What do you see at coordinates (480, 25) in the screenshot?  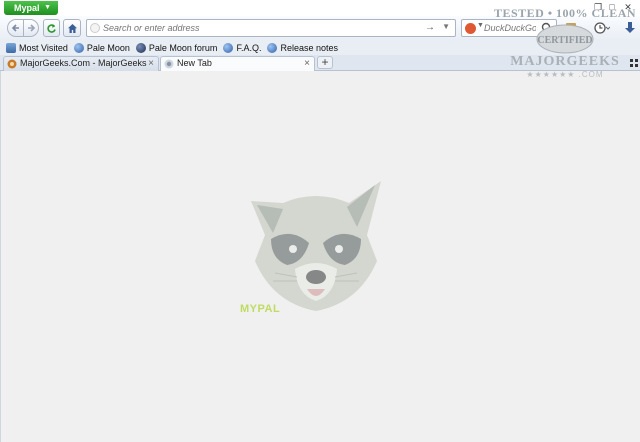 I see `engine-dropdown-icon: ▼` at bounding box center [480, 25].